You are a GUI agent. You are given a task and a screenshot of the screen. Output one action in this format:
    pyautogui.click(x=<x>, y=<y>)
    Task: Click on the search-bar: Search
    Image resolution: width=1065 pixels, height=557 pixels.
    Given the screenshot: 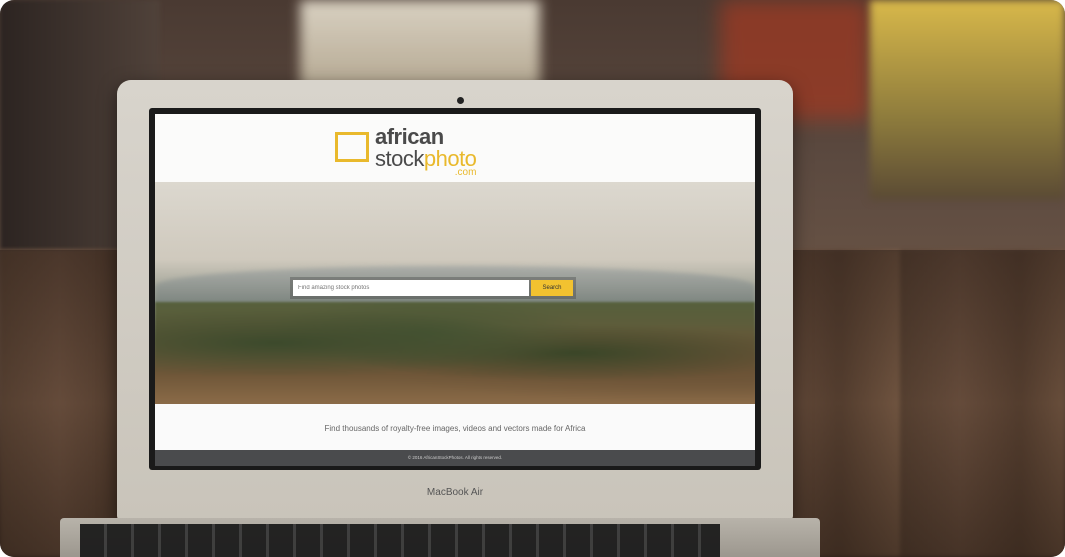 What is the action you would take?
    pyautogui.click(x=433, y=288)
    